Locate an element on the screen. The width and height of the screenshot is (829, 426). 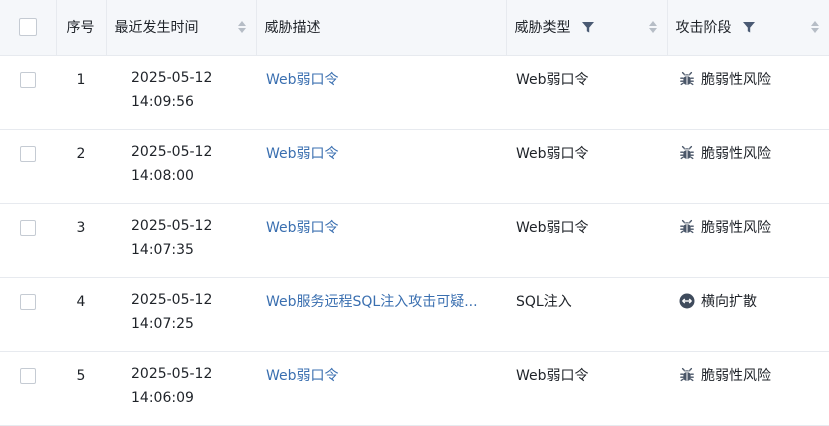
row-clock: 14:06:09 is located at coordinates (162, 397).